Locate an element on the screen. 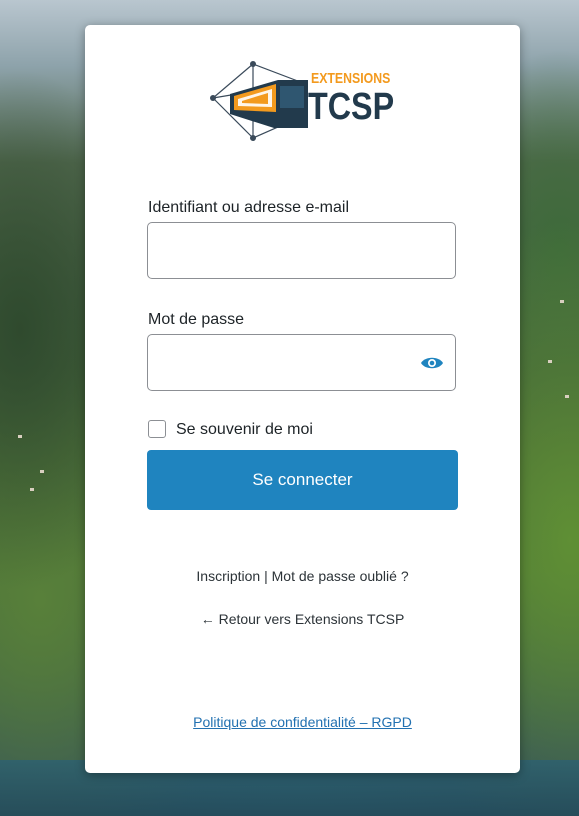 This screenshot has height=816, width=579. account-links: Inscription | Mot de passe oublié ? is located at coordinates (302, 576).